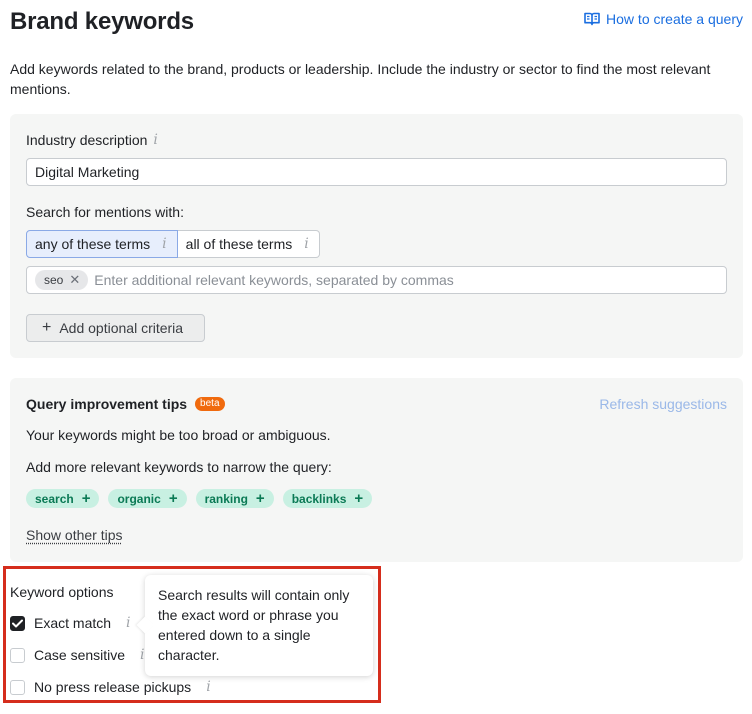 This screenshot has height=714, width=752. What do you see at coordinates (121, 328) in the screenshot?
I see `add-optional-criteria-label: Add optional criteria` at bounding box center [121, 328].